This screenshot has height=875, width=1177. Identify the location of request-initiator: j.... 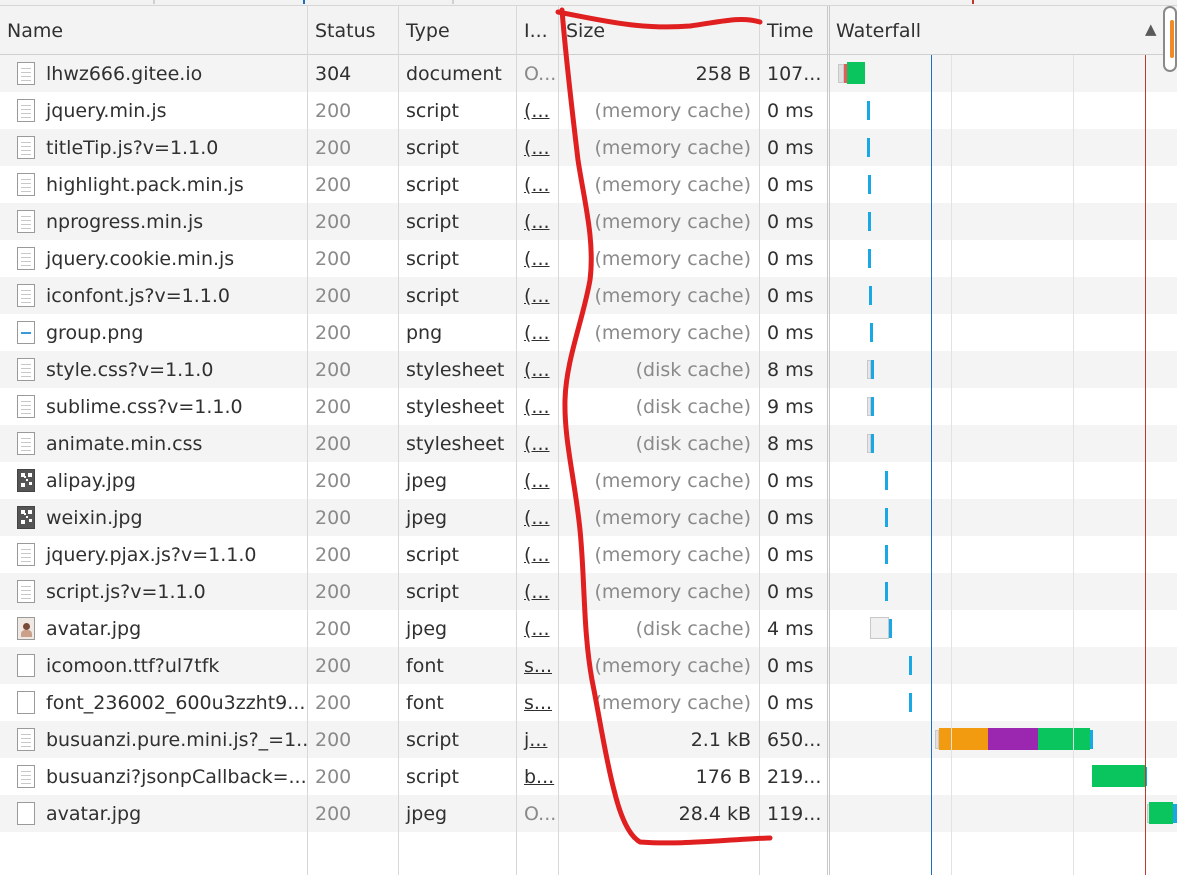
(537, 739).